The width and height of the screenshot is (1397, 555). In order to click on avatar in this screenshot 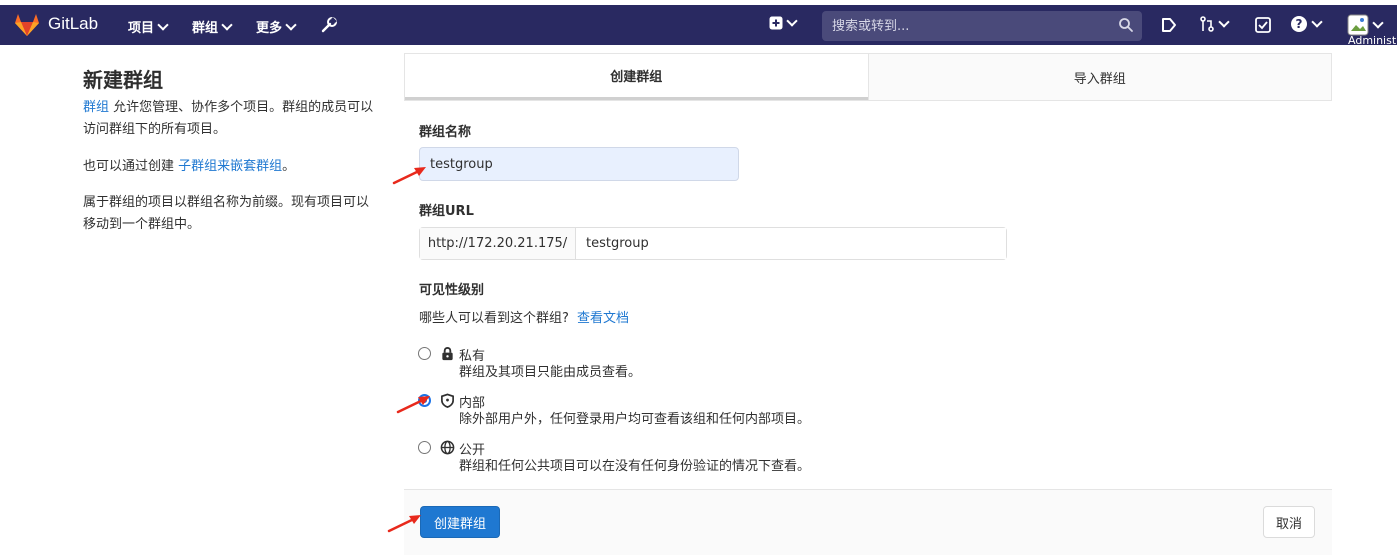, I will do `click(1358, 25)`.